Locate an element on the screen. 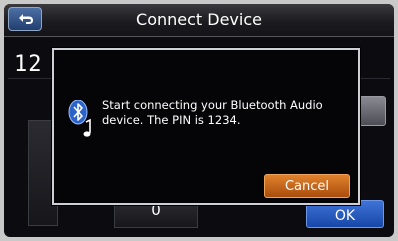 The image size is (398, 241). page-title: Connect Device is located at coordinates (199, 19).